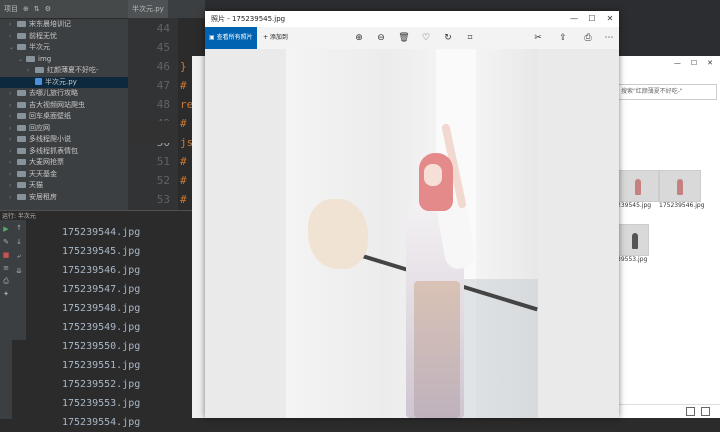  I want to click on tree-item: ⌄ img, so click(64, 60).